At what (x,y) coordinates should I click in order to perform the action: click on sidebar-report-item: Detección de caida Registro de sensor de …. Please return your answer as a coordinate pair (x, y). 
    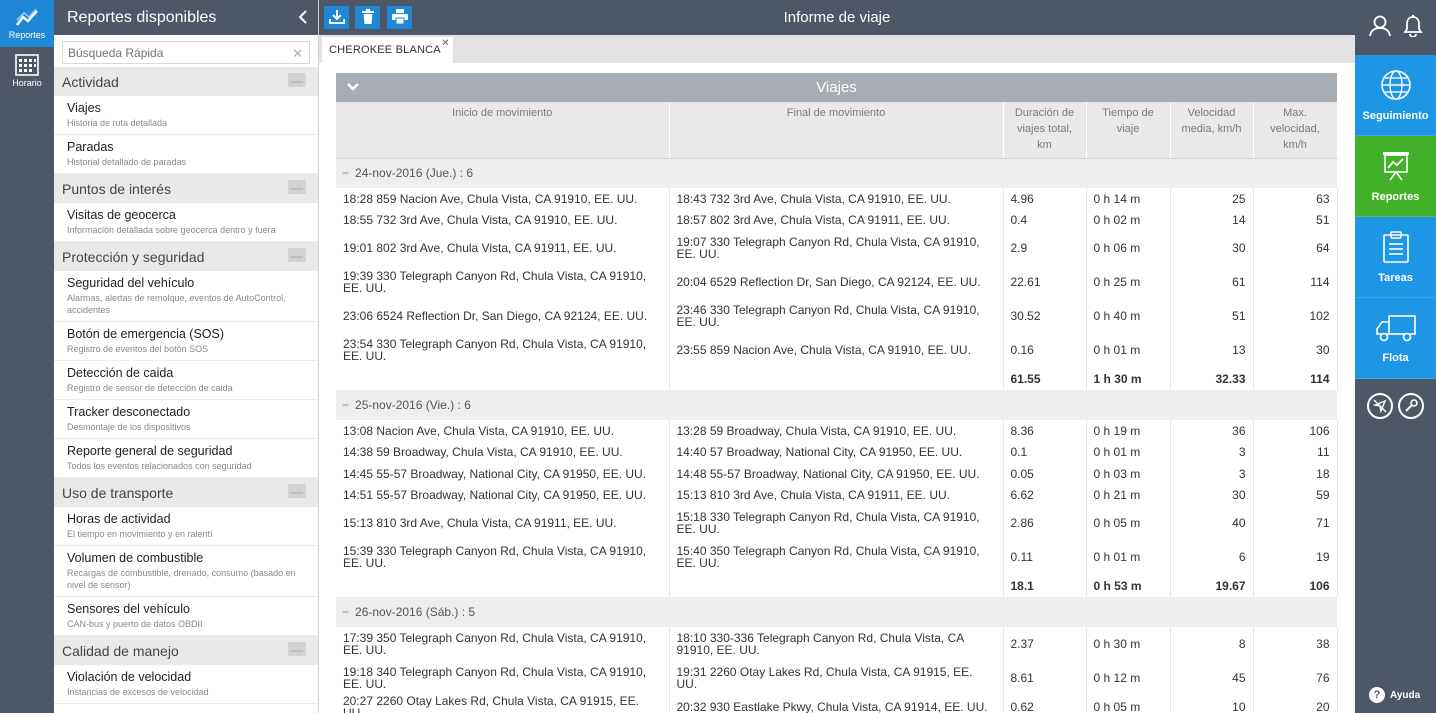
    Looking at the image, I should click on (186, 380).